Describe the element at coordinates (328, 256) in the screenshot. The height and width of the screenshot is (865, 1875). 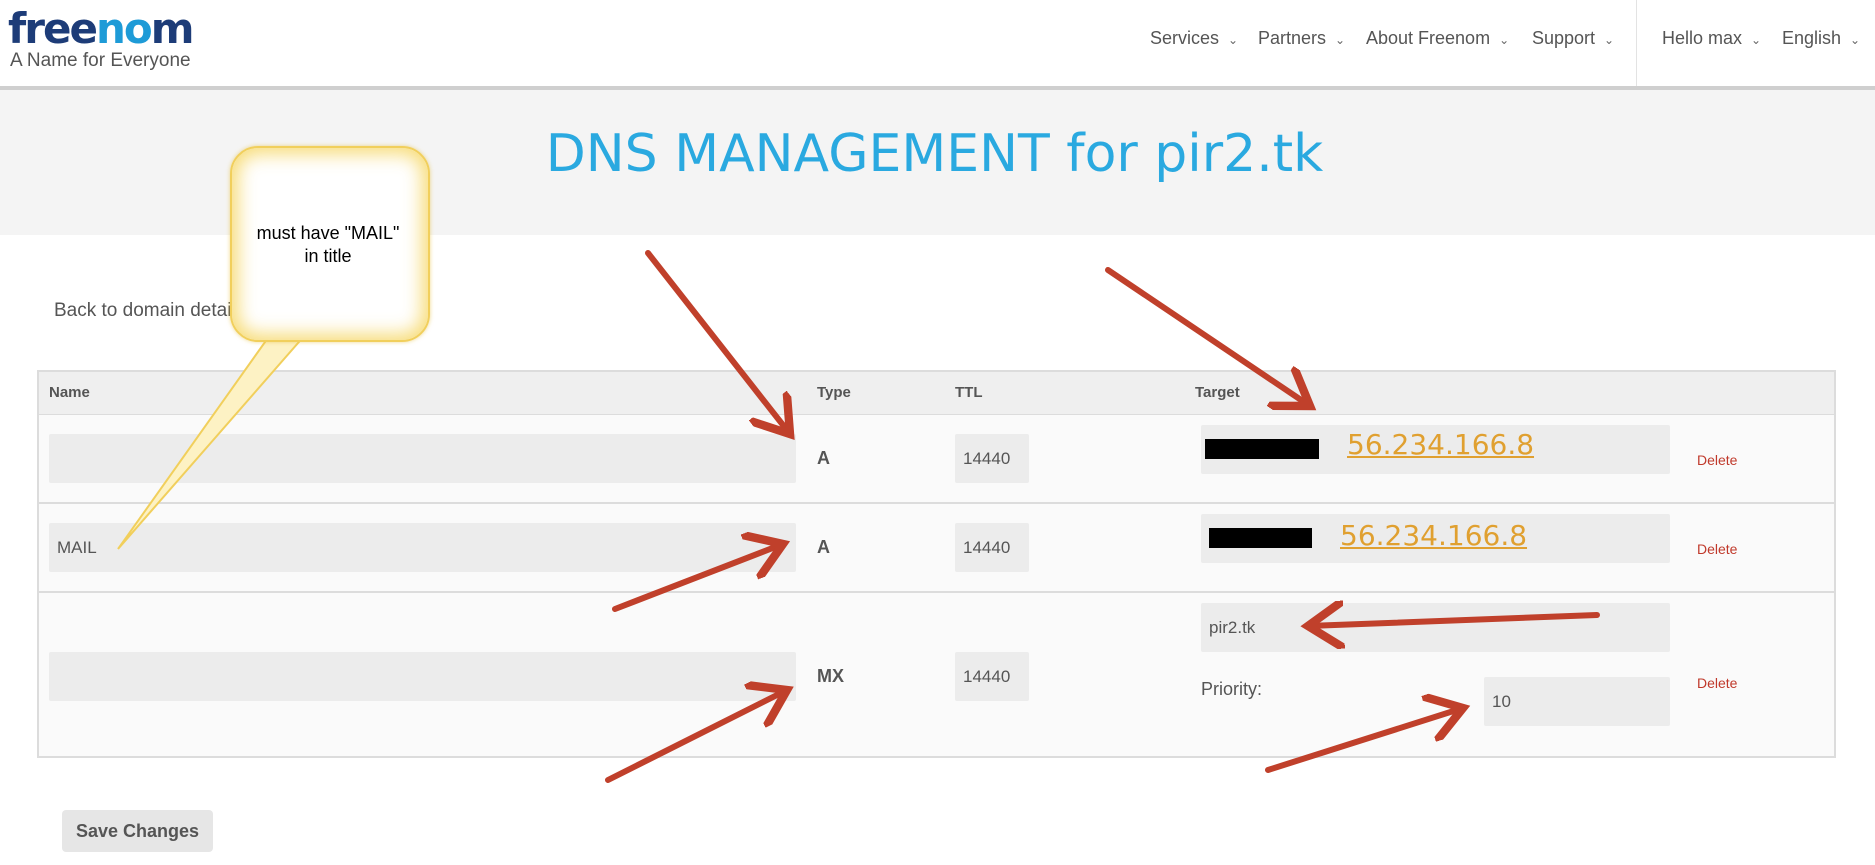
I see `callout-line-2: in title` at that location.